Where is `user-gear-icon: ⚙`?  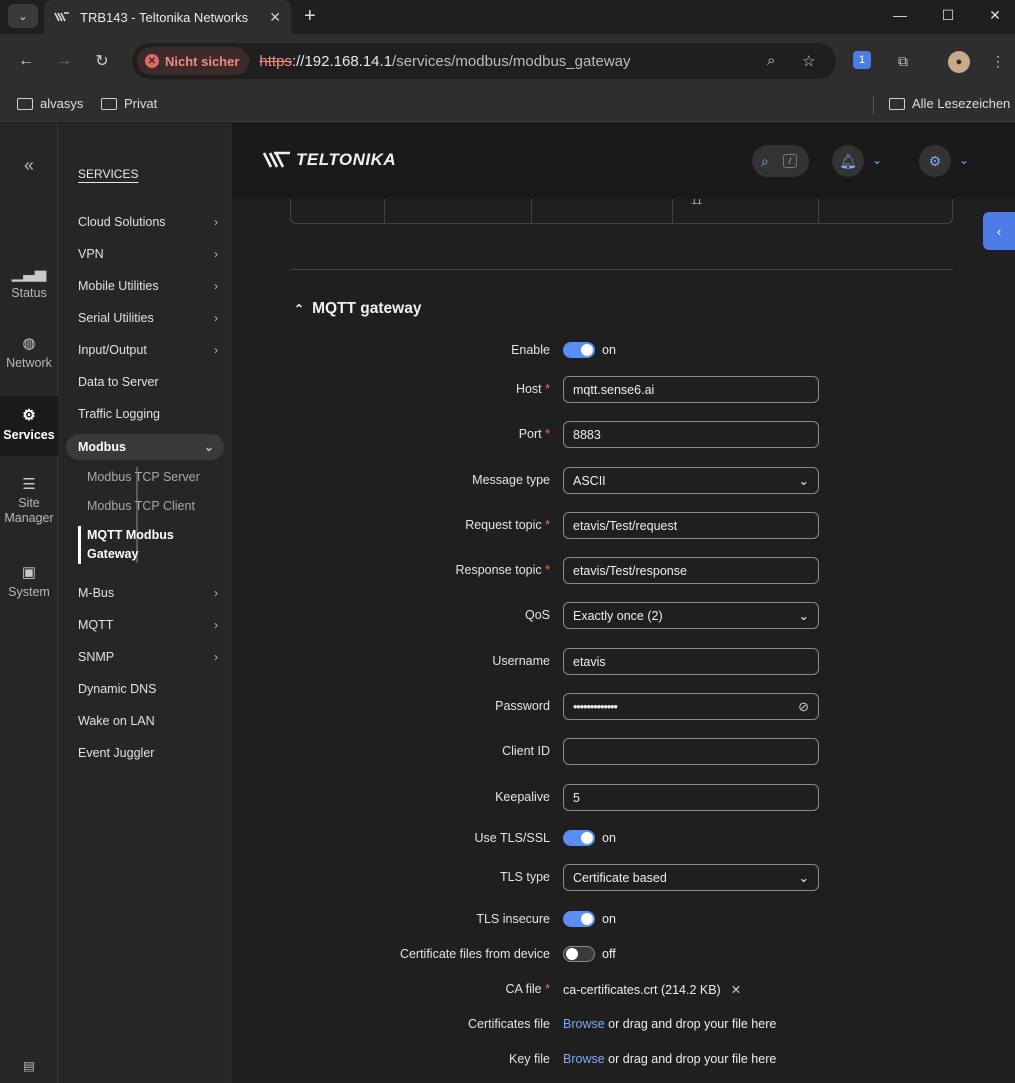 user-gear-icon: ⚙ is located at coordinates (935, 160).